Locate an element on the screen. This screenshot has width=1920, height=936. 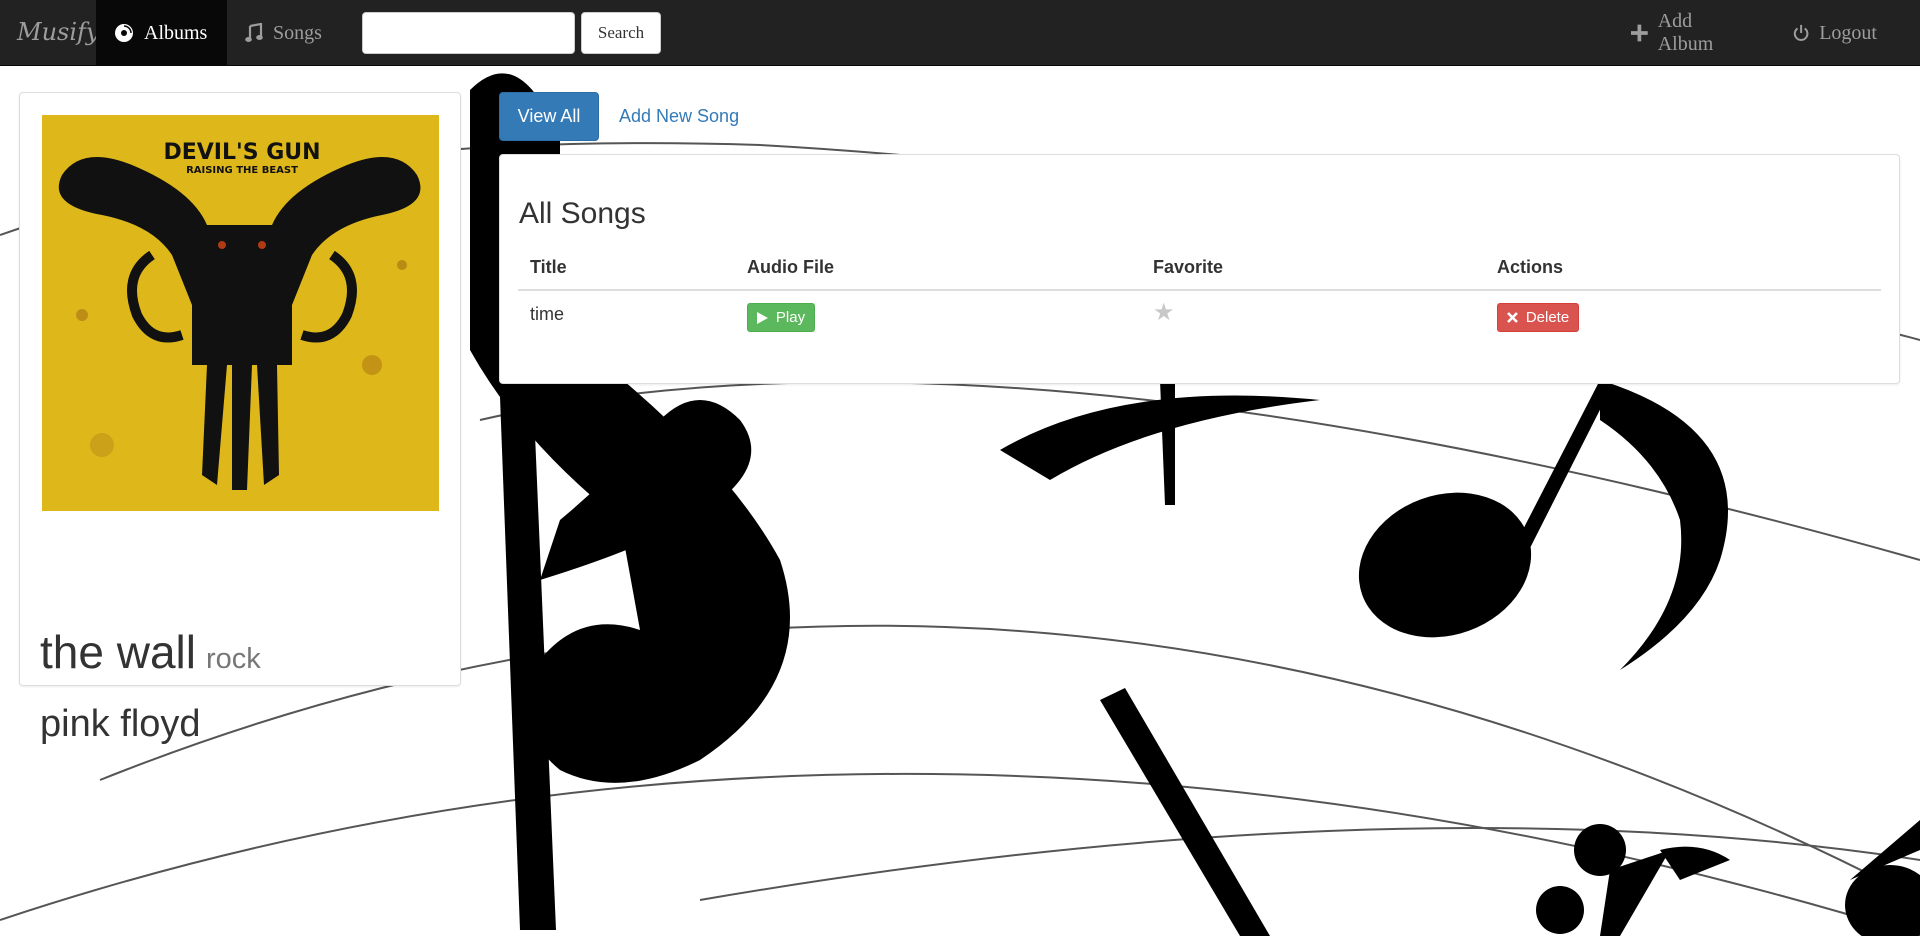
album-artist: pink floyd is located at coordinates (120, 724).